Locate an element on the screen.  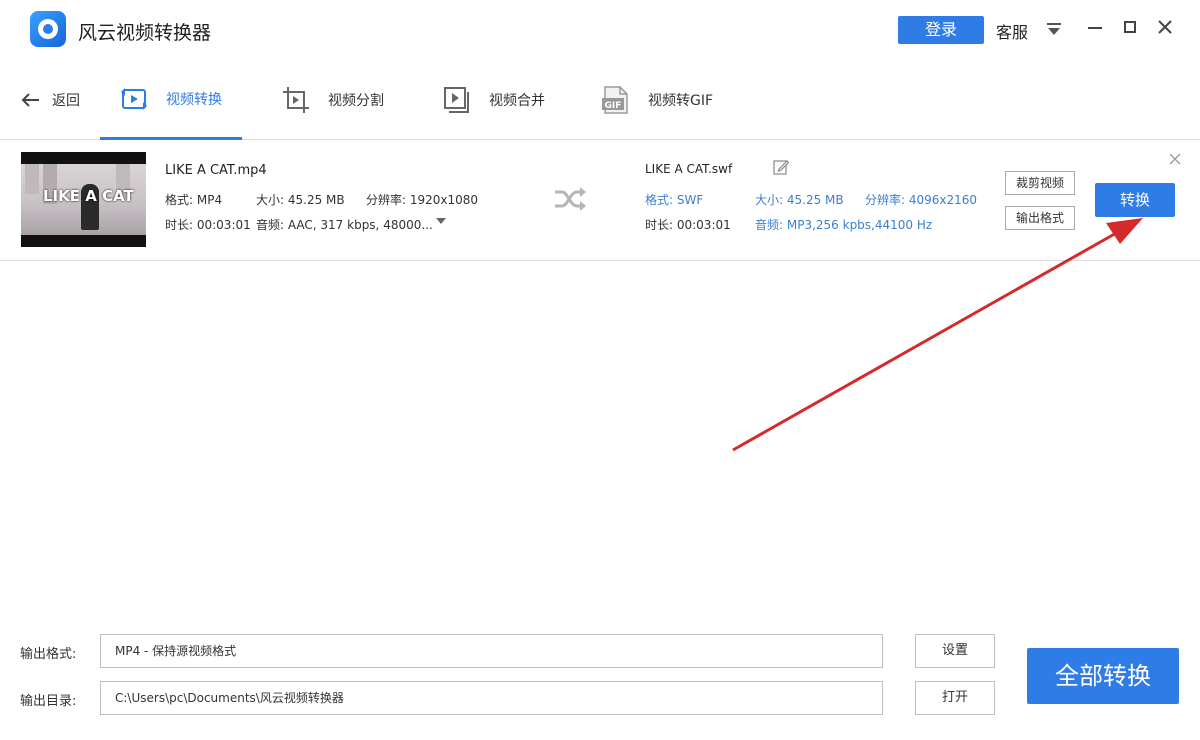
tab-video-merge: 视频合并 is located at coordinates (494, 99).